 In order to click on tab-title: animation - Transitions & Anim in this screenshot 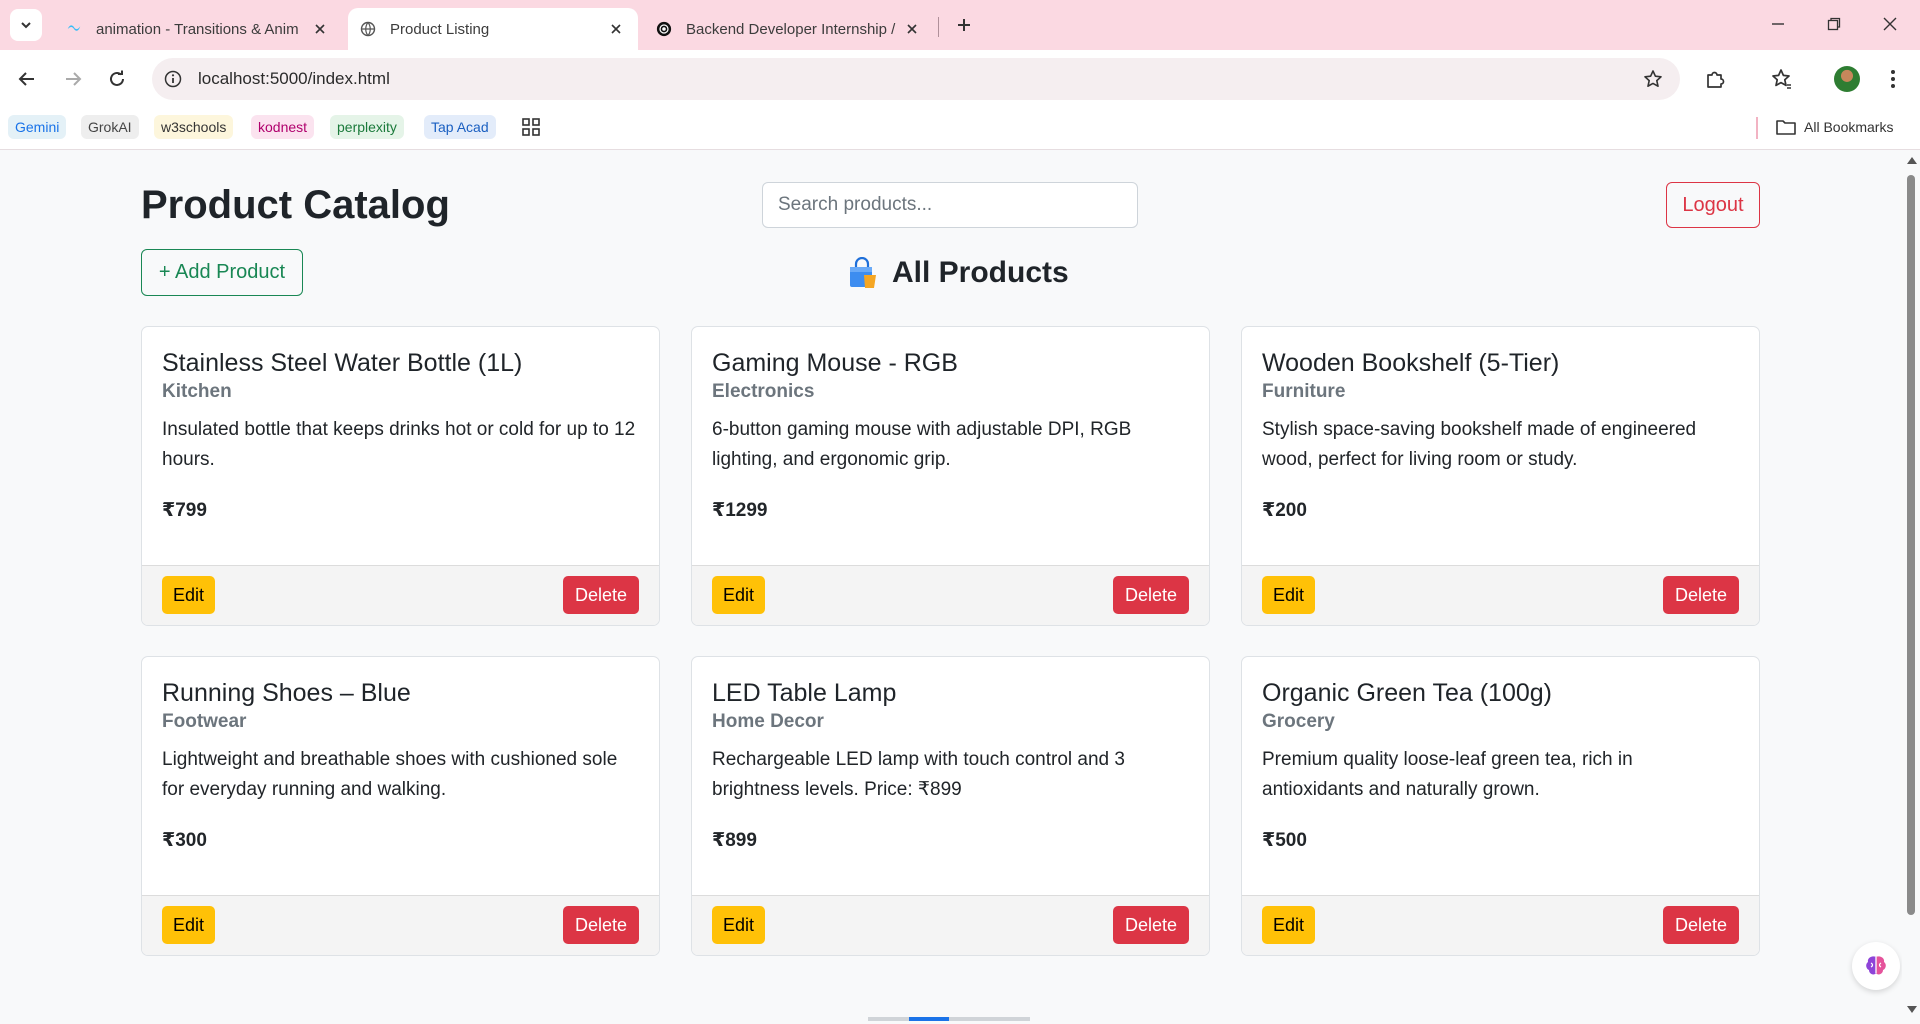, I will do `click(197, 29)`.